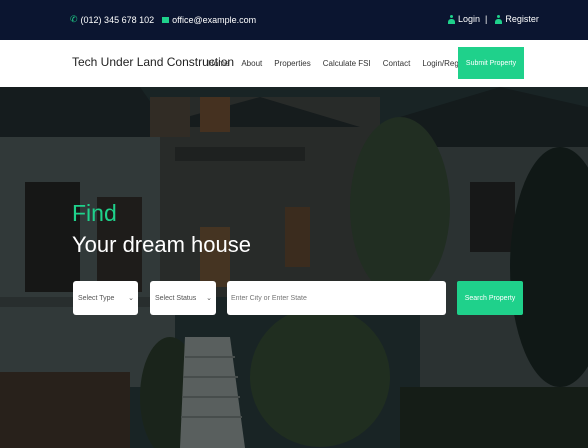  What do you see at coordinates (493, 19) in the screenshot?
I see `auth-links: Login | Register` at bounding box center [493, 19].